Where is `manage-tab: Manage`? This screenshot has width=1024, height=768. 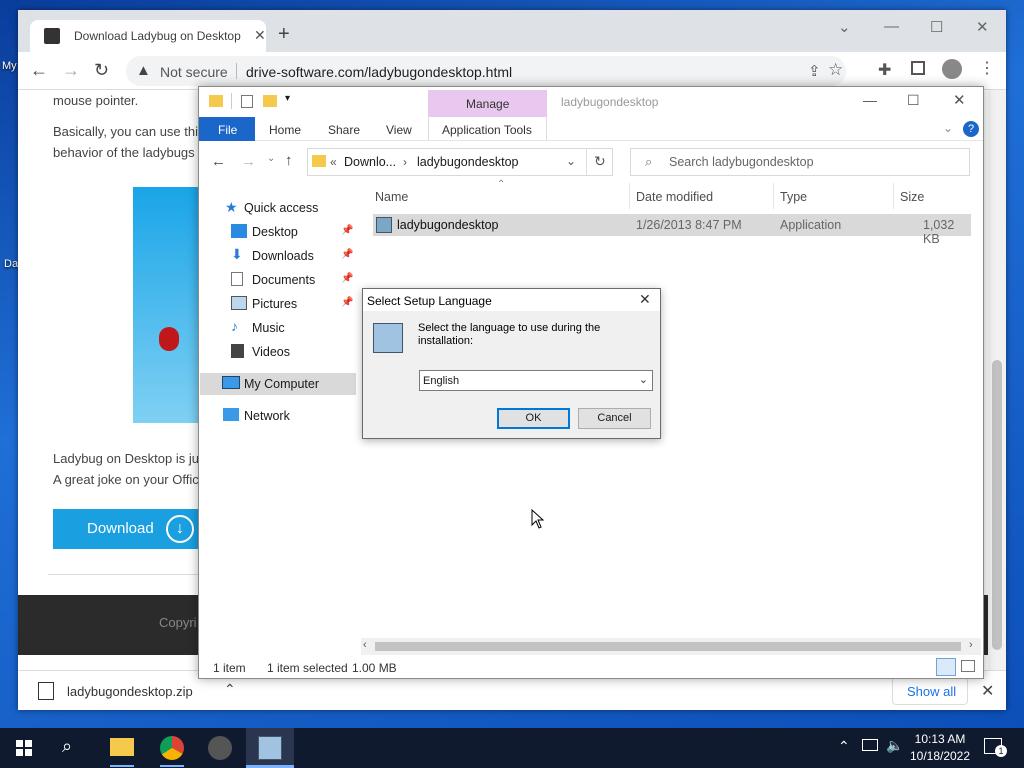 manage-tab: Manage is located at coordinates (487, 103).